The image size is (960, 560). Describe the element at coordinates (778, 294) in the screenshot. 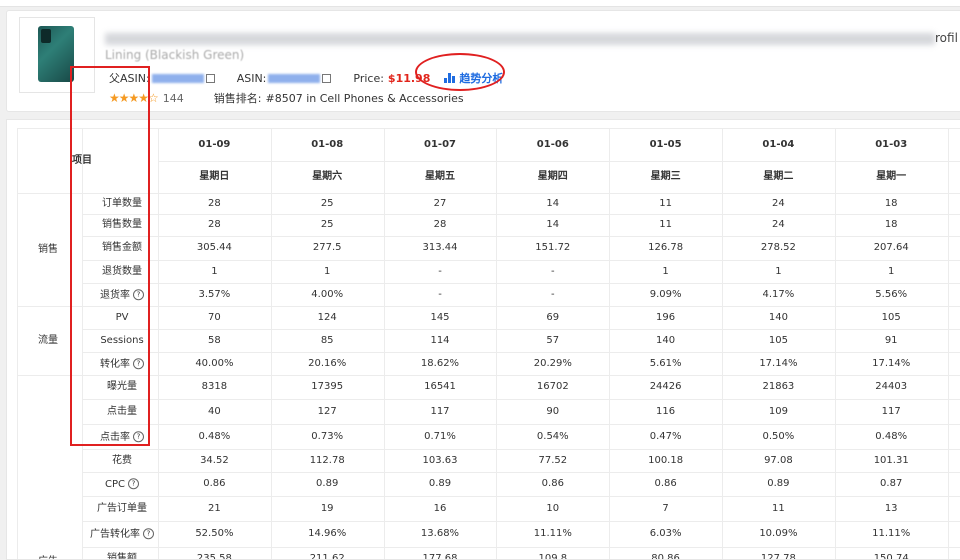

I see `table-cell: 4.17%` at that location.